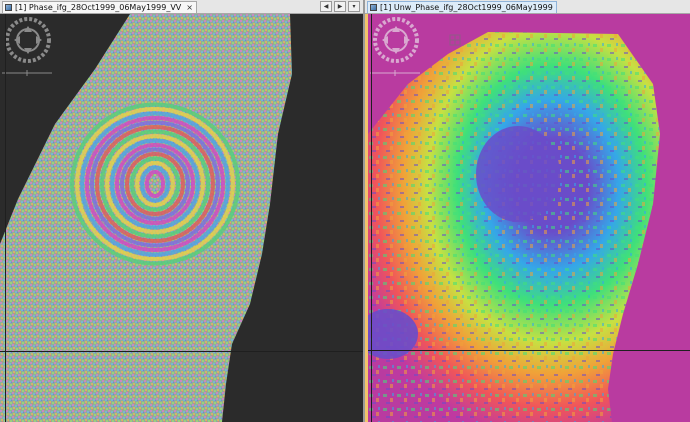  Describe the element at coordinates (189, 7) in the screenshot. I see `tab-close-button: ×` at that location.